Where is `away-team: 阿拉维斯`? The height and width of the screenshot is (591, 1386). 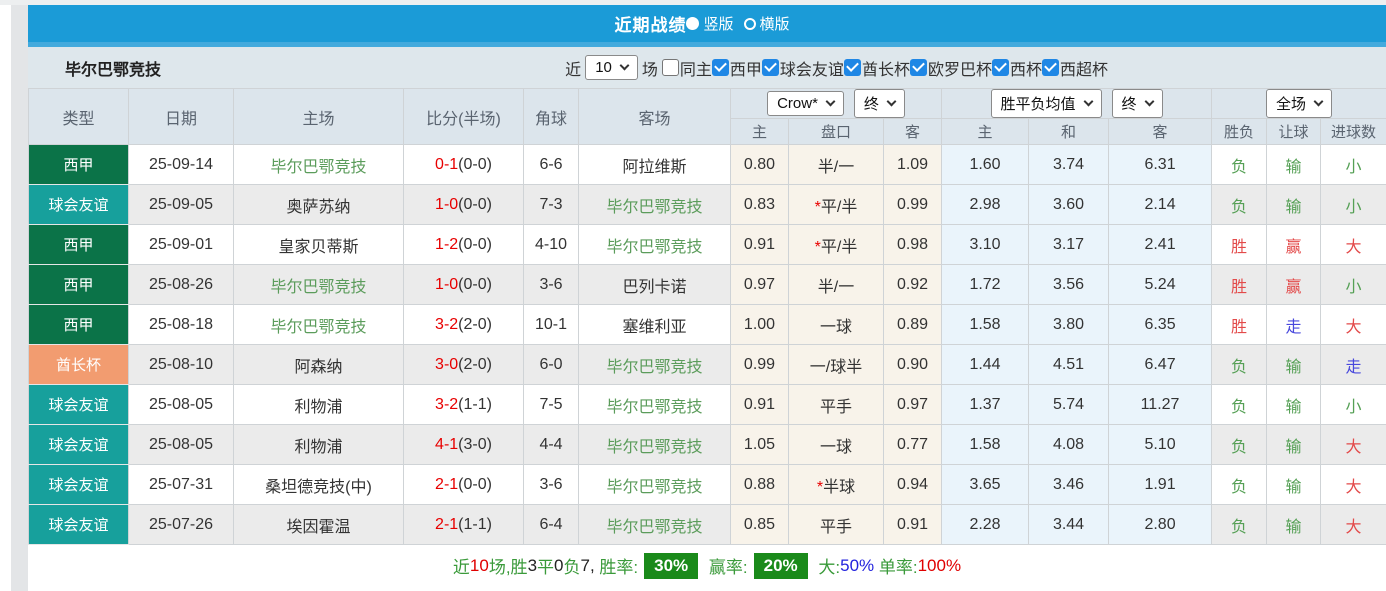
away-team: 阿拉维斯 is located at coordinates (654, 164).